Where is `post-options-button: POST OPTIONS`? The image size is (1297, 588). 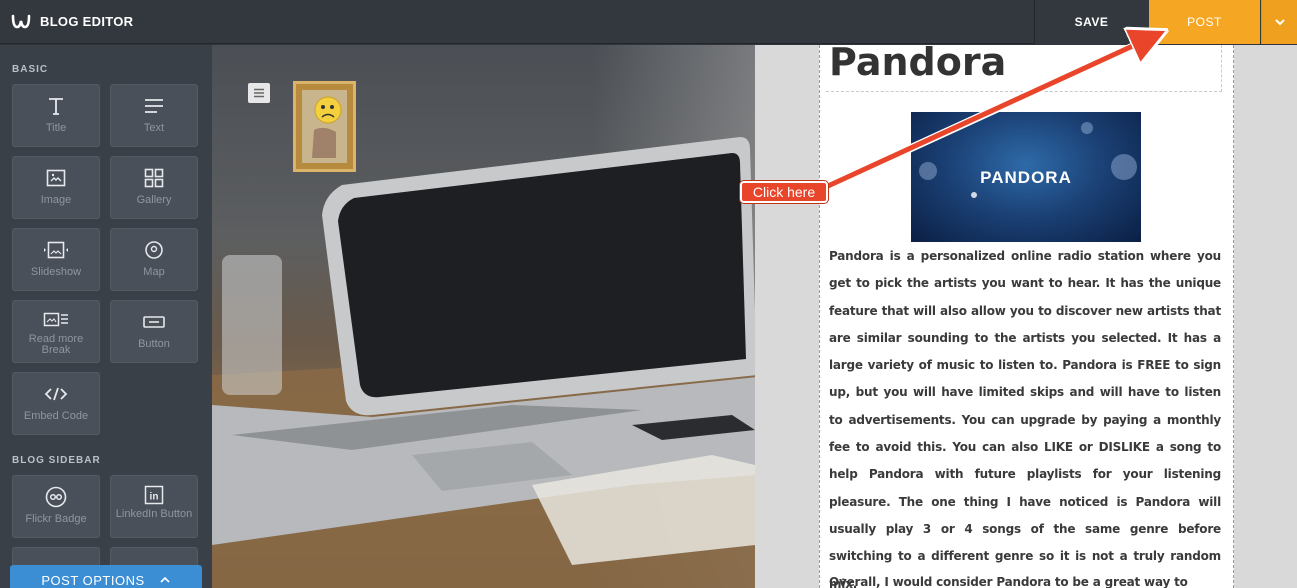 post-options-button: POST OPTIONS is located at coordinates (106, 576).